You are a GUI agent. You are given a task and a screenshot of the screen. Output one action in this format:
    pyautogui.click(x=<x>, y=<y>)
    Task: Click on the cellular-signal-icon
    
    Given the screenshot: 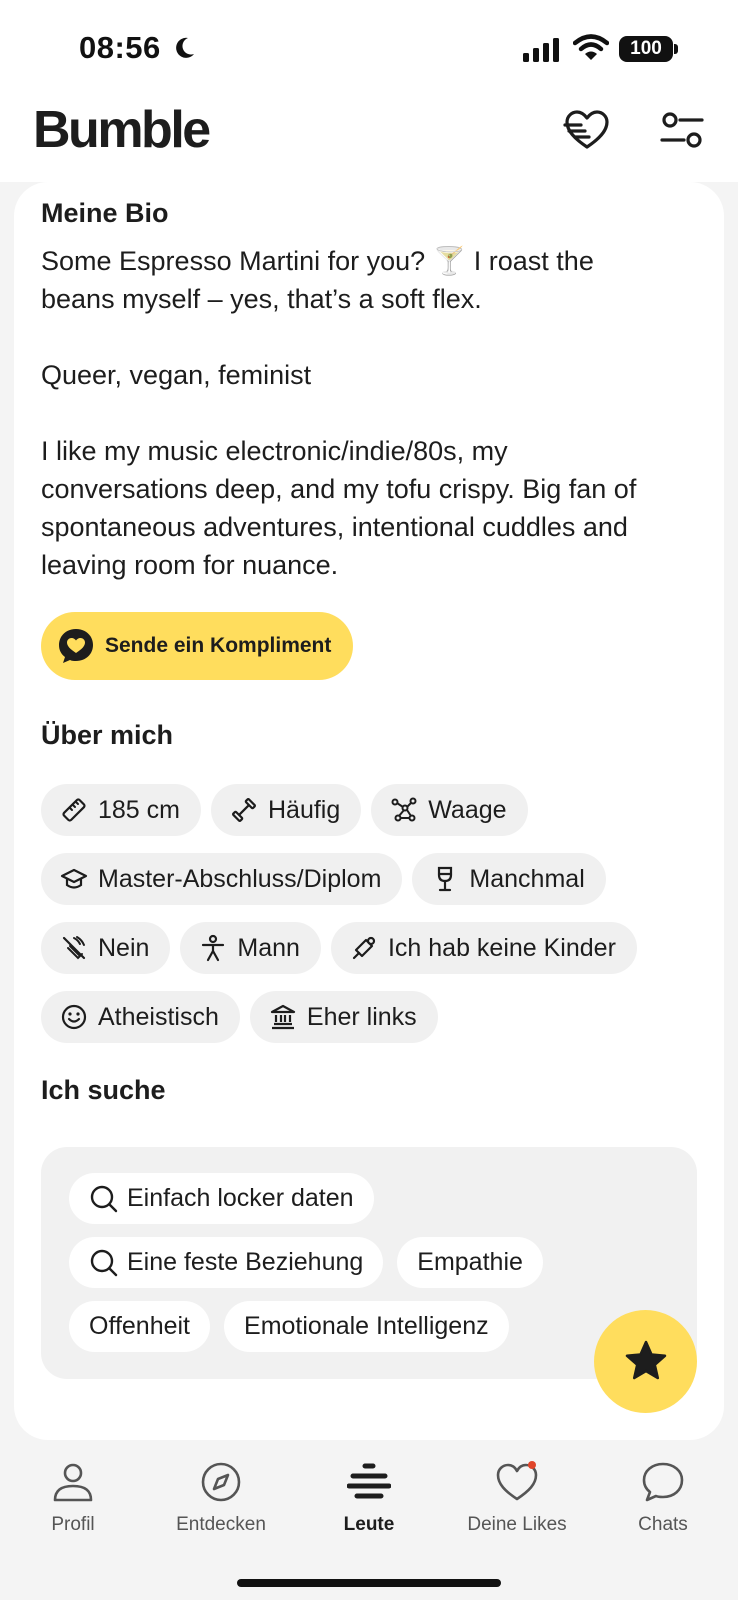 What is the action you would take?
    pyautogui.click(x=541, y=50)
    